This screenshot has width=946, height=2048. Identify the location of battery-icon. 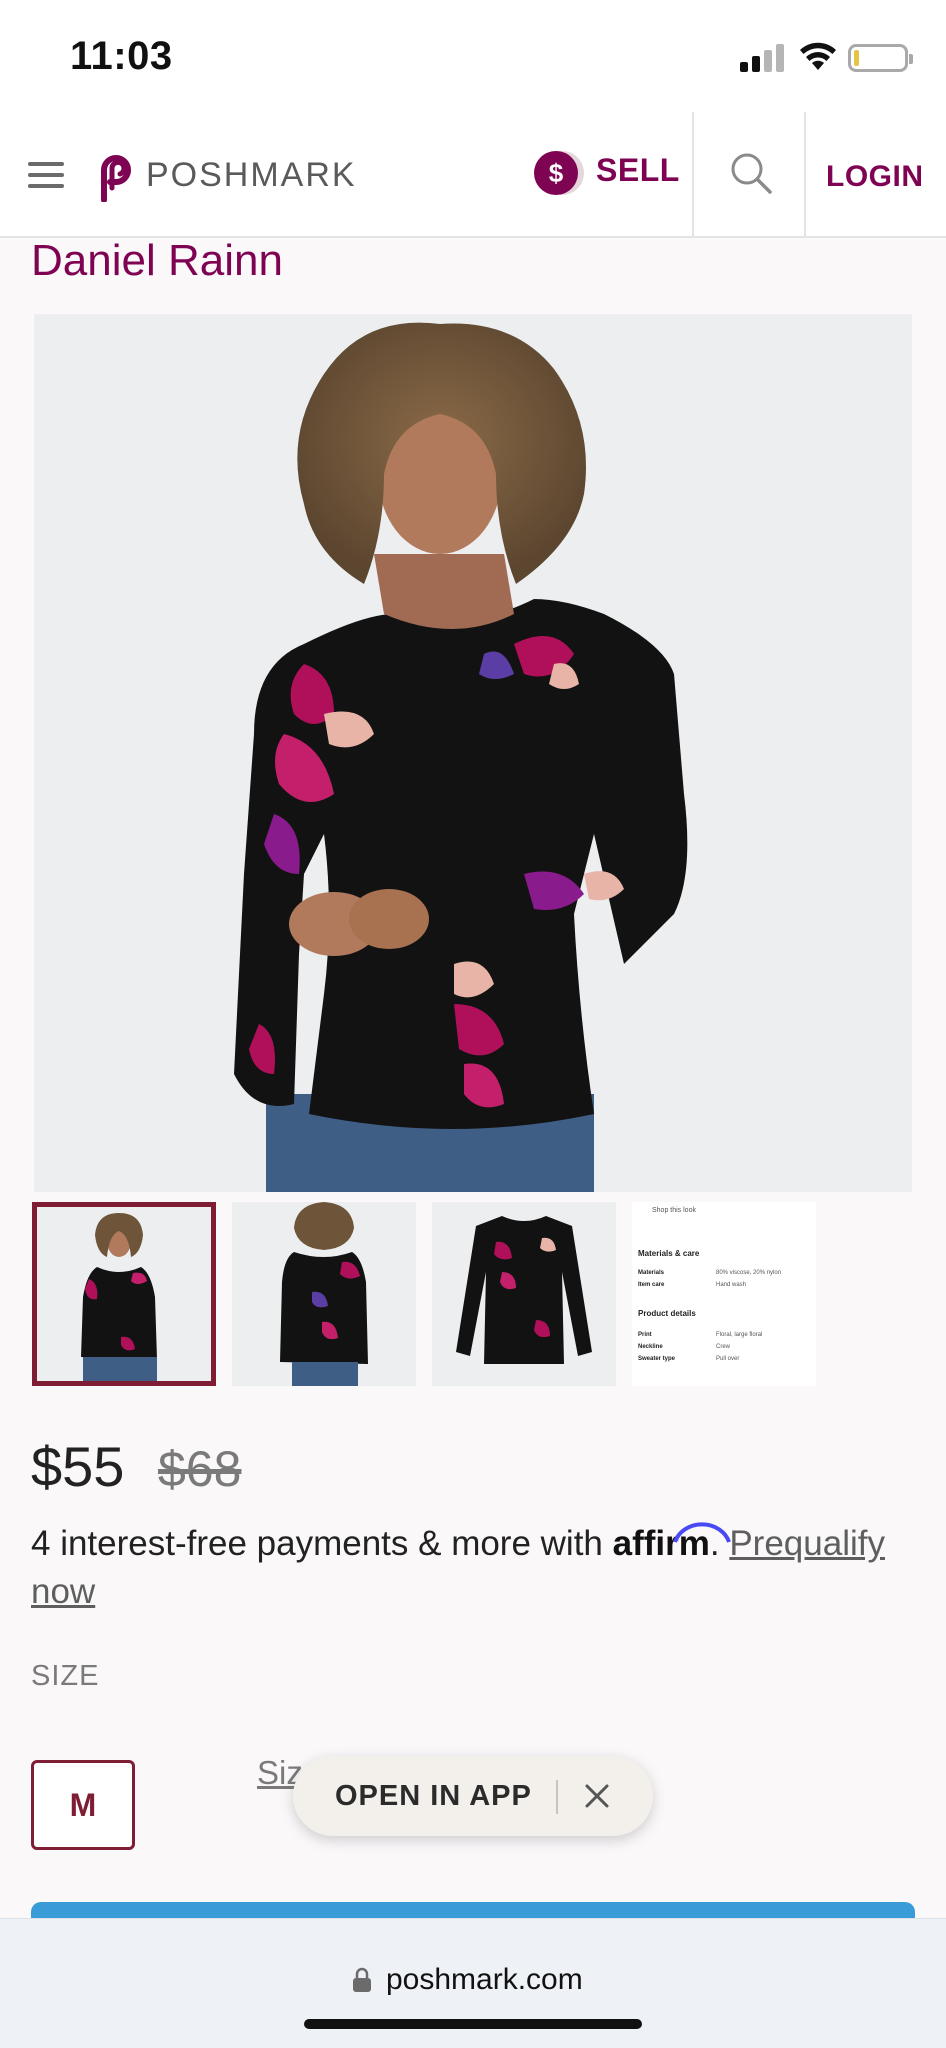
(880, 58).